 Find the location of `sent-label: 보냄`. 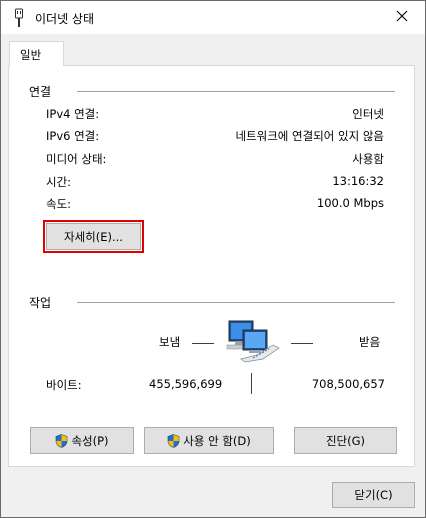

sent-label: 보냄 is located at coordinates (170, 342).